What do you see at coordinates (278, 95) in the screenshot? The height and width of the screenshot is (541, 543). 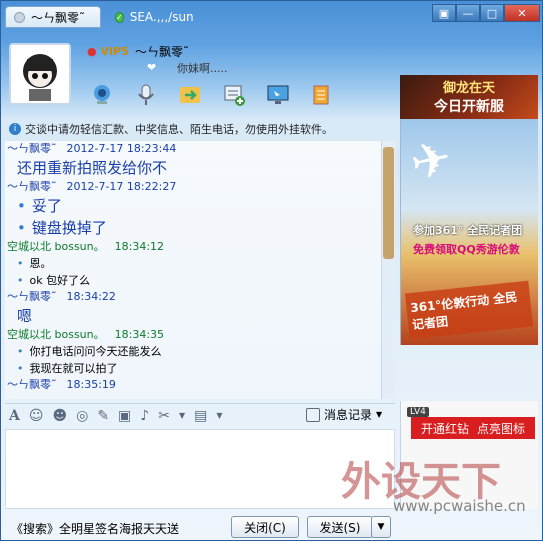 I see `remote-assist-icon` at bounding box center [278, 95].